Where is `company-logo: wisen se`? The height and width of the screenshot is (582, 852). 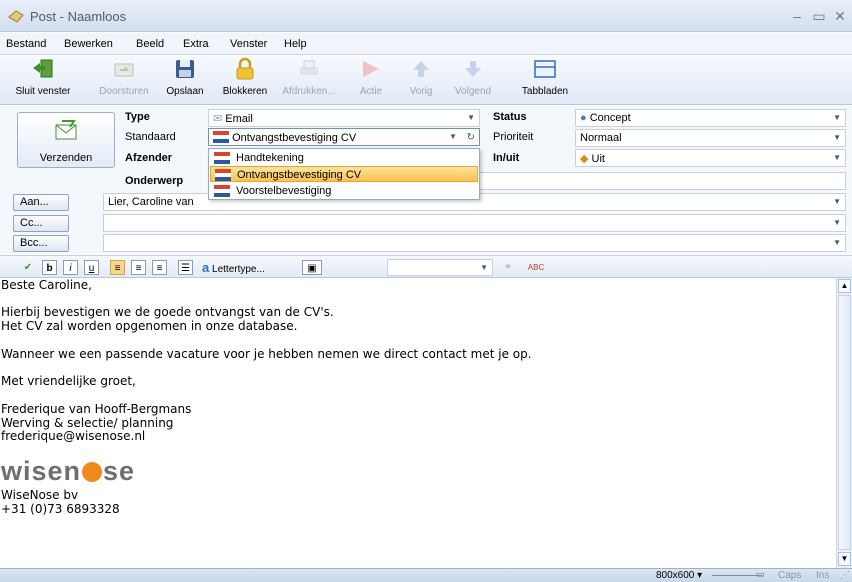 company-logo: wisen se is located at coordinates (68, 471).